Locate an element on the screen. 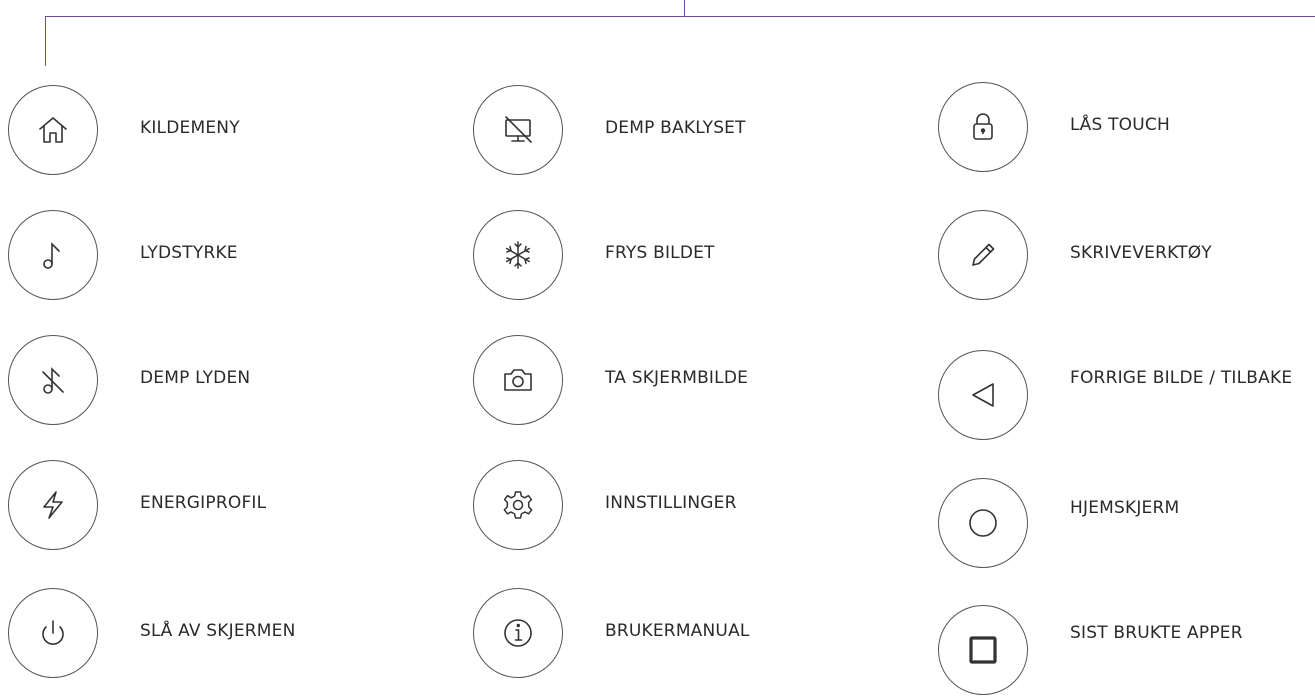 Image resolution: width=1315 pixels, height=697 pixels. menu-item-label: DEMP LYDEN is located at coordinates (195, 378).